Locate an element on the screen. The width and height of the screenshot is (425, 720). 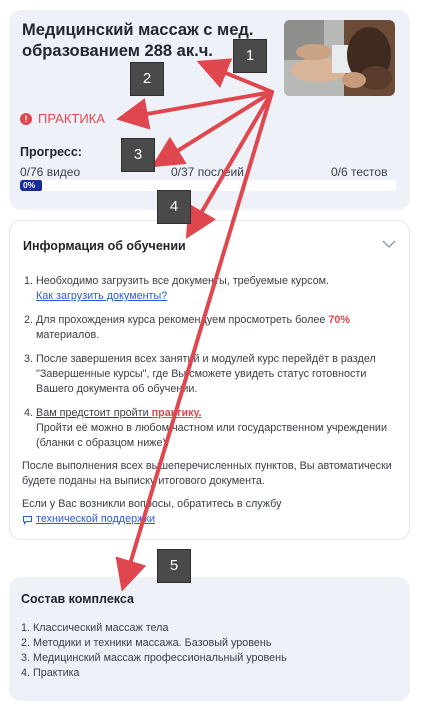
course-thumbnail is located at coordinates (339, 58).